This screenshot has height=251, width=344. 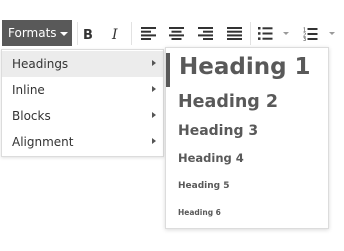 I want to click on menu-item-label: Alignment, so click(x=43, y=142).